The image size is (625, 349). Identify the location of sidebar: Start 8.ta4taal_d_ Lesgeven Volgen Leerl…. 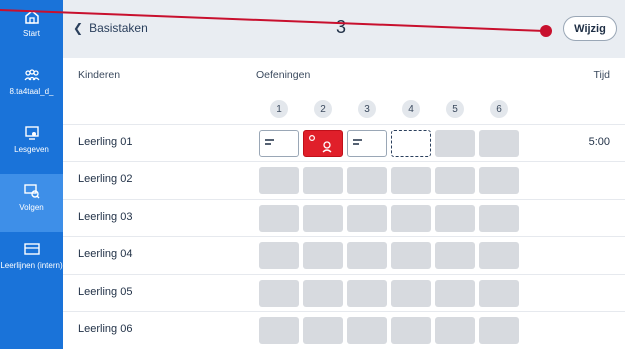
(31, 174).